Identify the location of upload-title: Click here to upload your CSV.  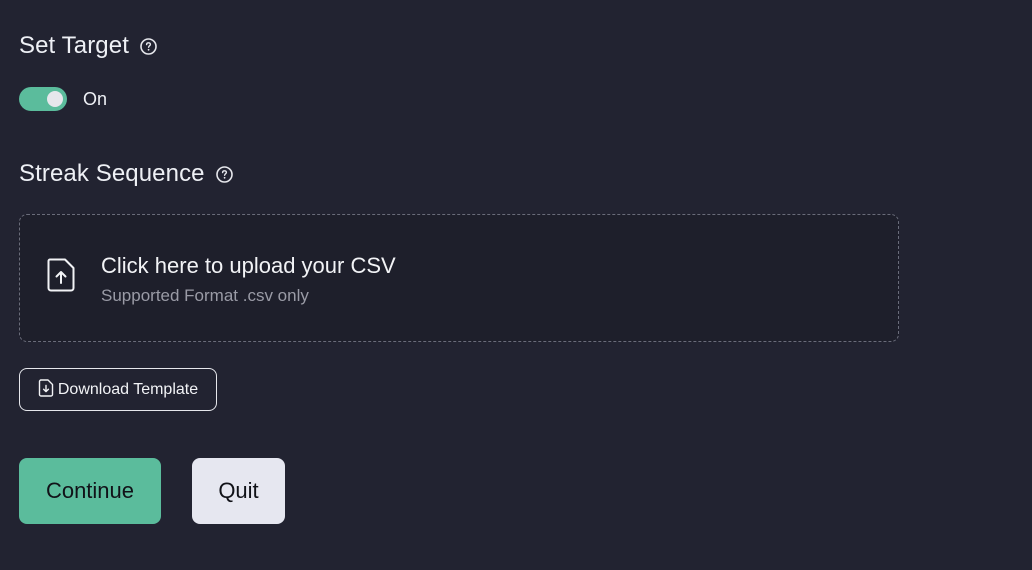
(248, 265).